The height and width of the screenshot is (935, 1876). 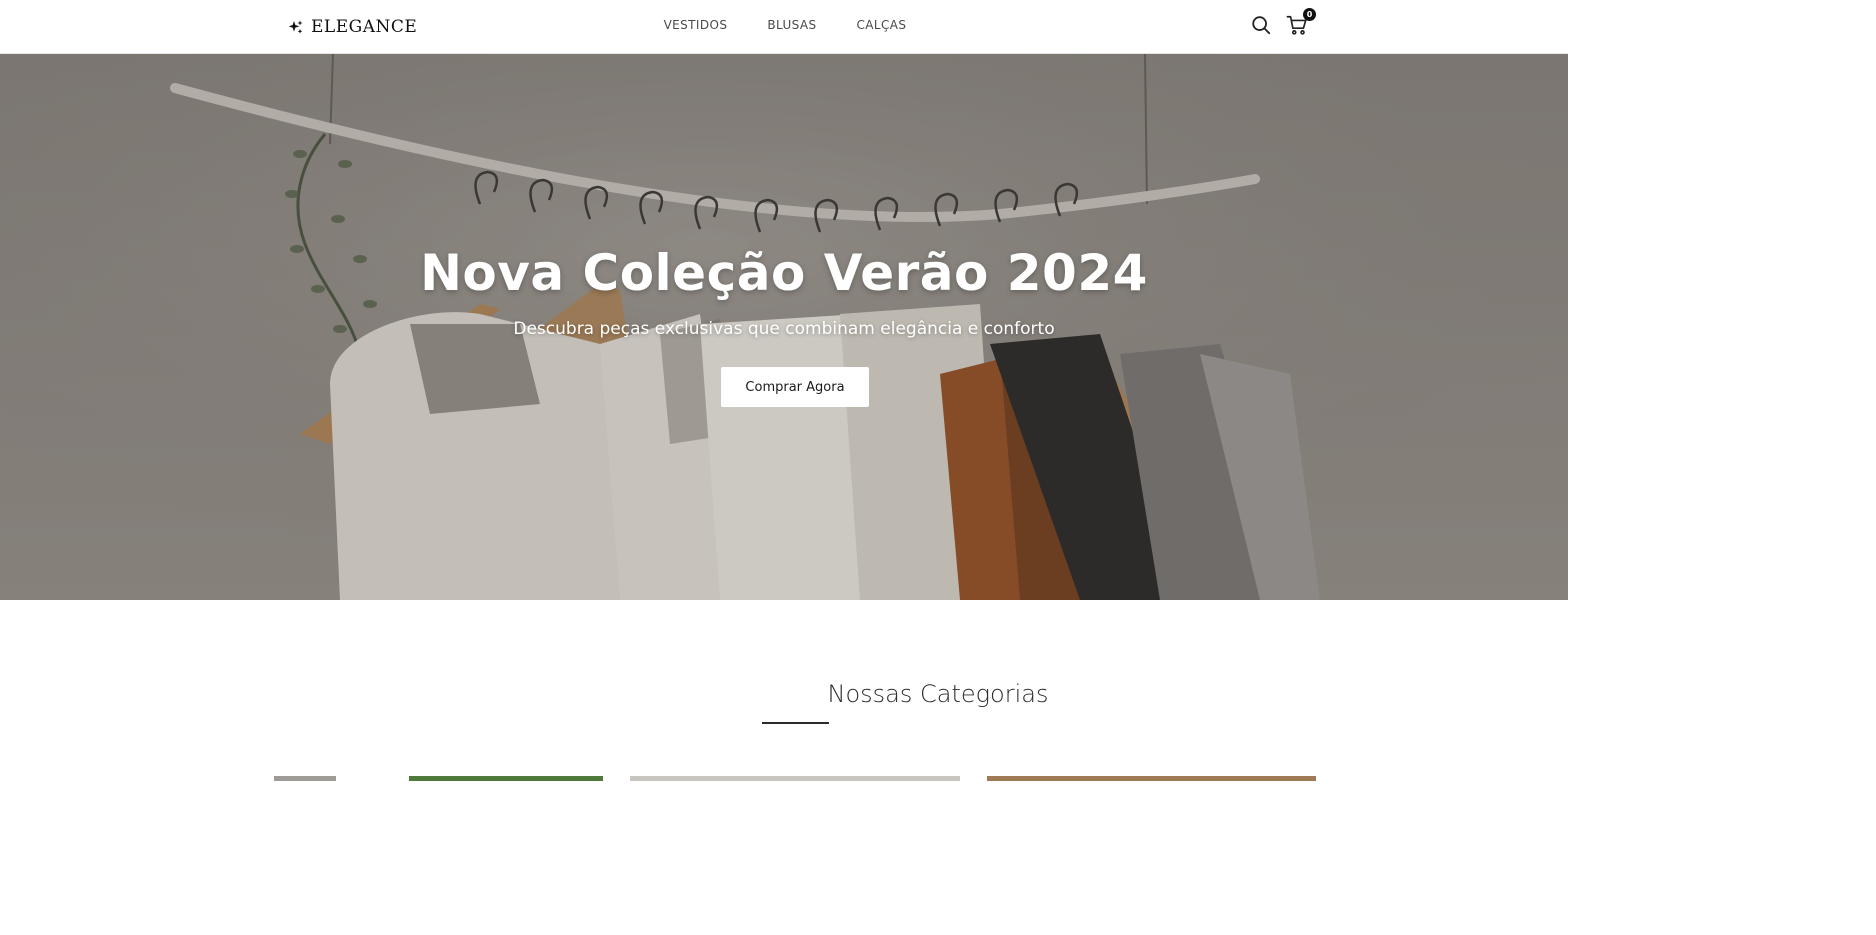 What do you see at coordinates (1301, 22) in the screenshot?
I see `cart-button: 0` at bounding box center [1301, 22].